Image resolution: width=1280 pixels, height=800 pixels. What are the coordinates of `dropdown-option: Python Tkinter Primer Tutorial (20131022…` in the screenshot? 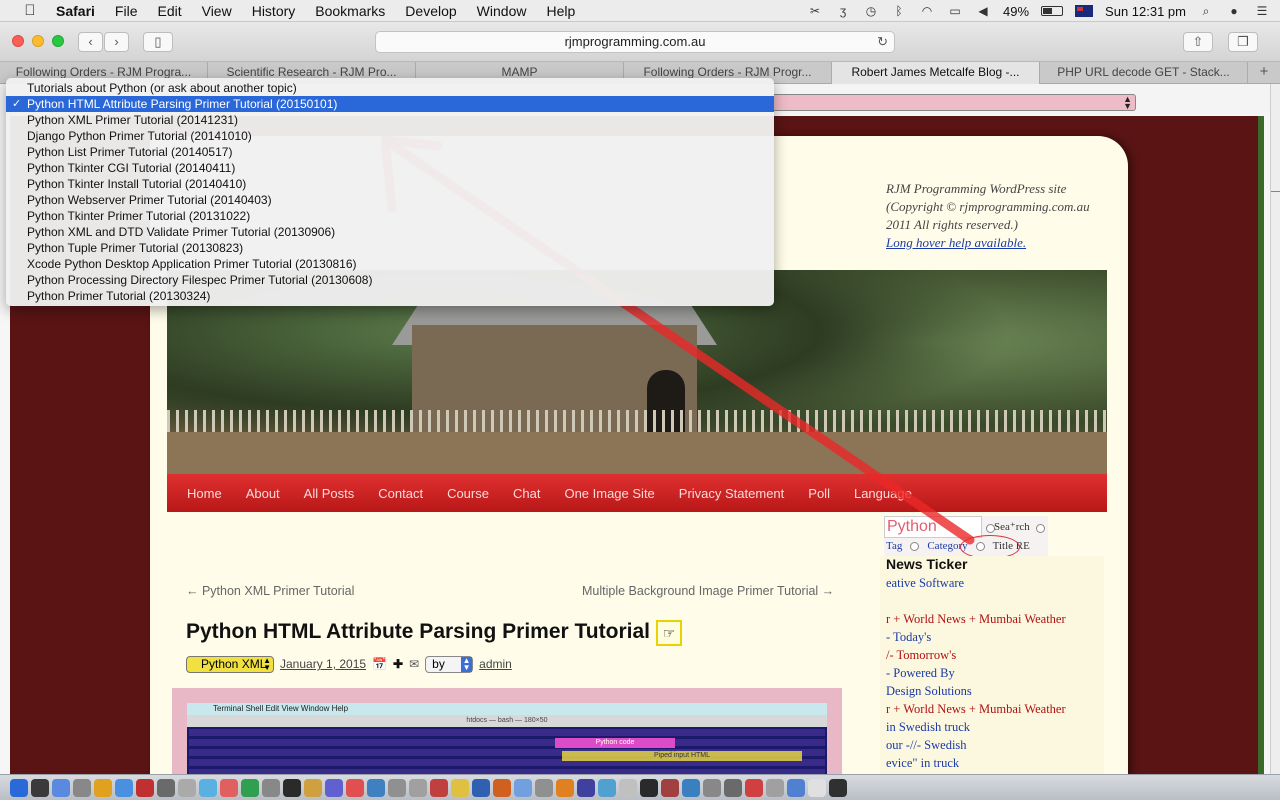 It's located at (390, 216).